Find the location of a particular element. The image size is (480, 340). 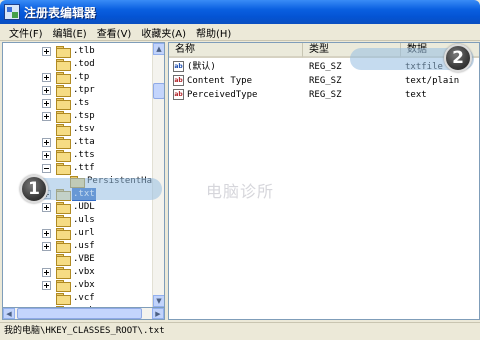

menu-edit: 编辑(E) is located at coordinates (70, 32).